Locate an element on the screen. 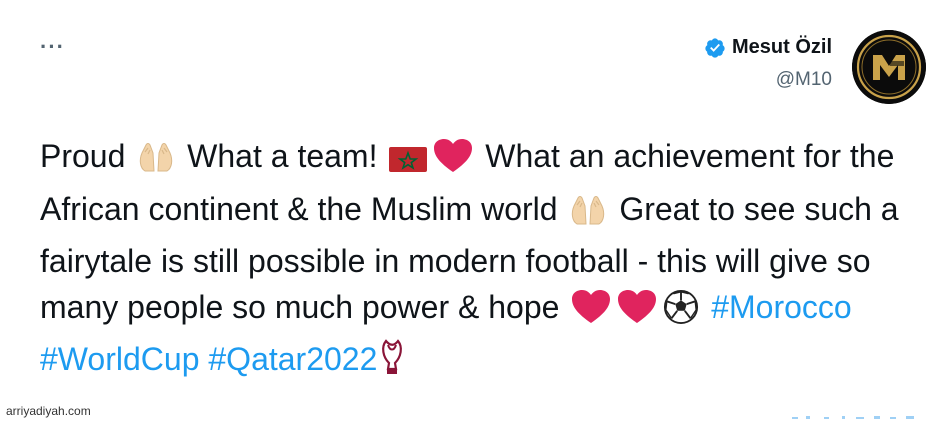 The height and width of the screenshot is (426, 950). tweet-text-run: Proud is located at coordinates (87, 156).